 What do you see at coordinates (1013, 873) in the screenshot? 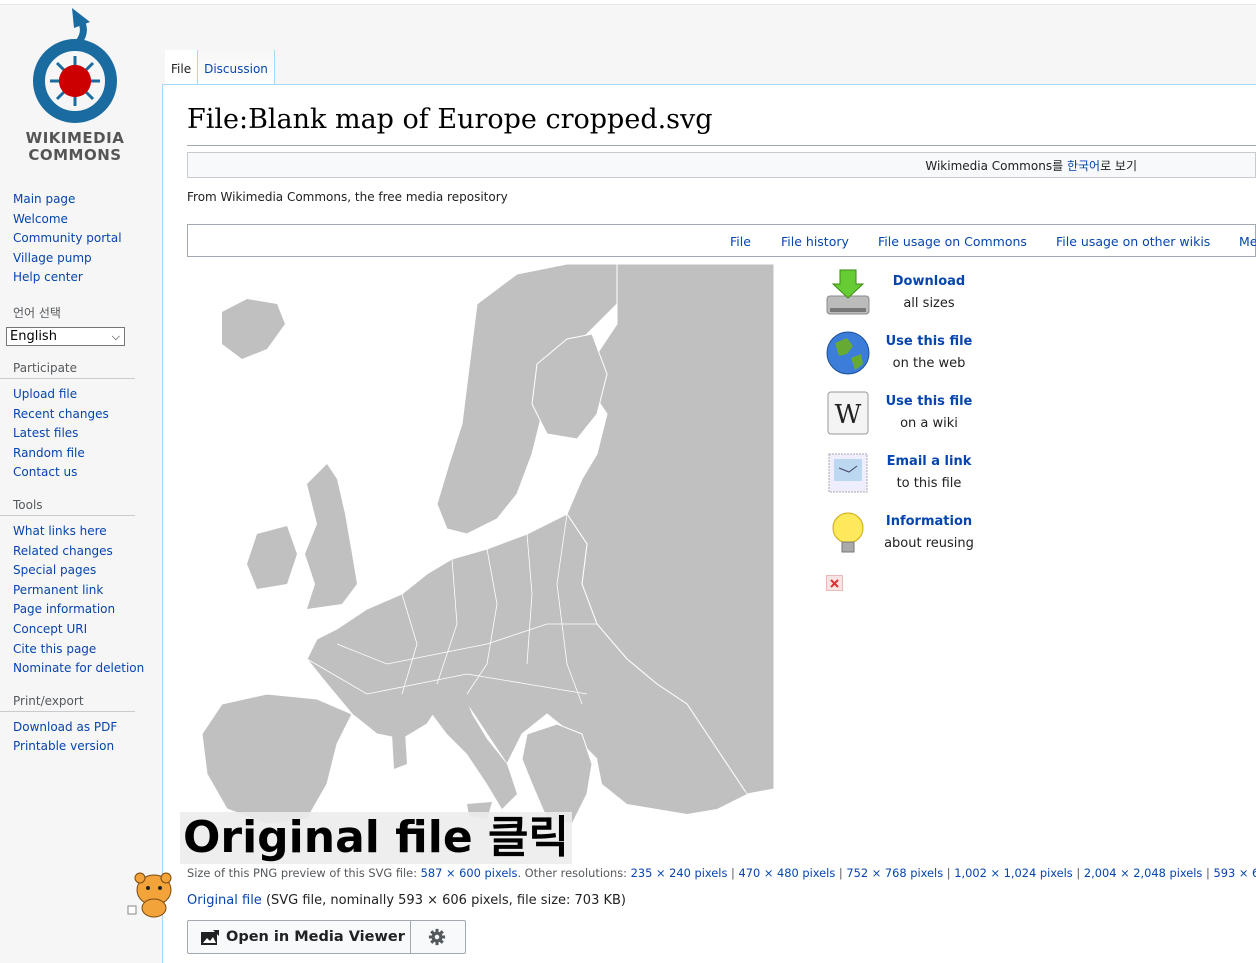
I see `resolution-link-1002: 1,002 × 1,024 pixels` at bounding box center [1013, 873].